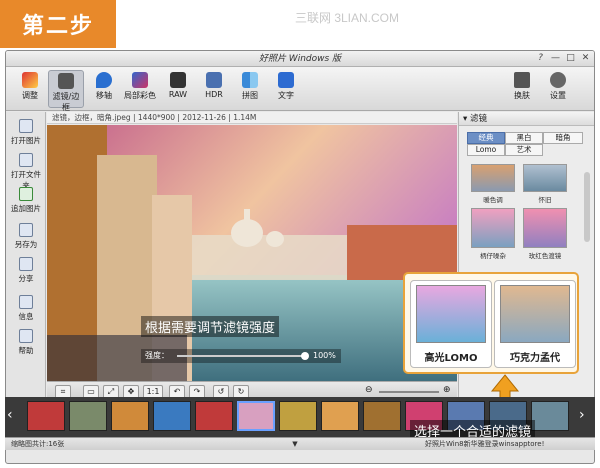 The image size is (600, 468). I want to click on filter-thumb-rose, so click(545, 228).